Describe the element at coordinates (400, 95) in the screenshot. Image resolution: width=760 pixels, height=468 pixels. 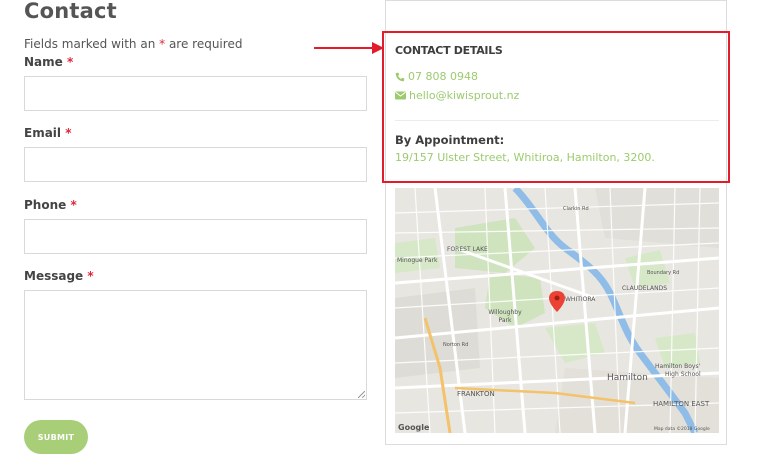
I see `envelope-icon` at that location.